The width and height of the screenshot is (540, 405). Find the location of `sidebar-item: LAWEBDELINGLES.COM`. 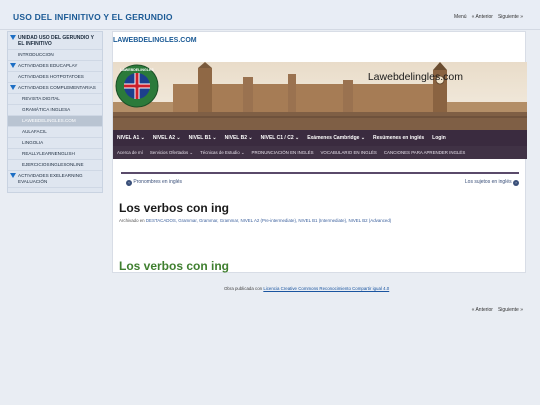

sidebar-item: LAWEBDELINGLES.COM is located at coordinates (55, 121).